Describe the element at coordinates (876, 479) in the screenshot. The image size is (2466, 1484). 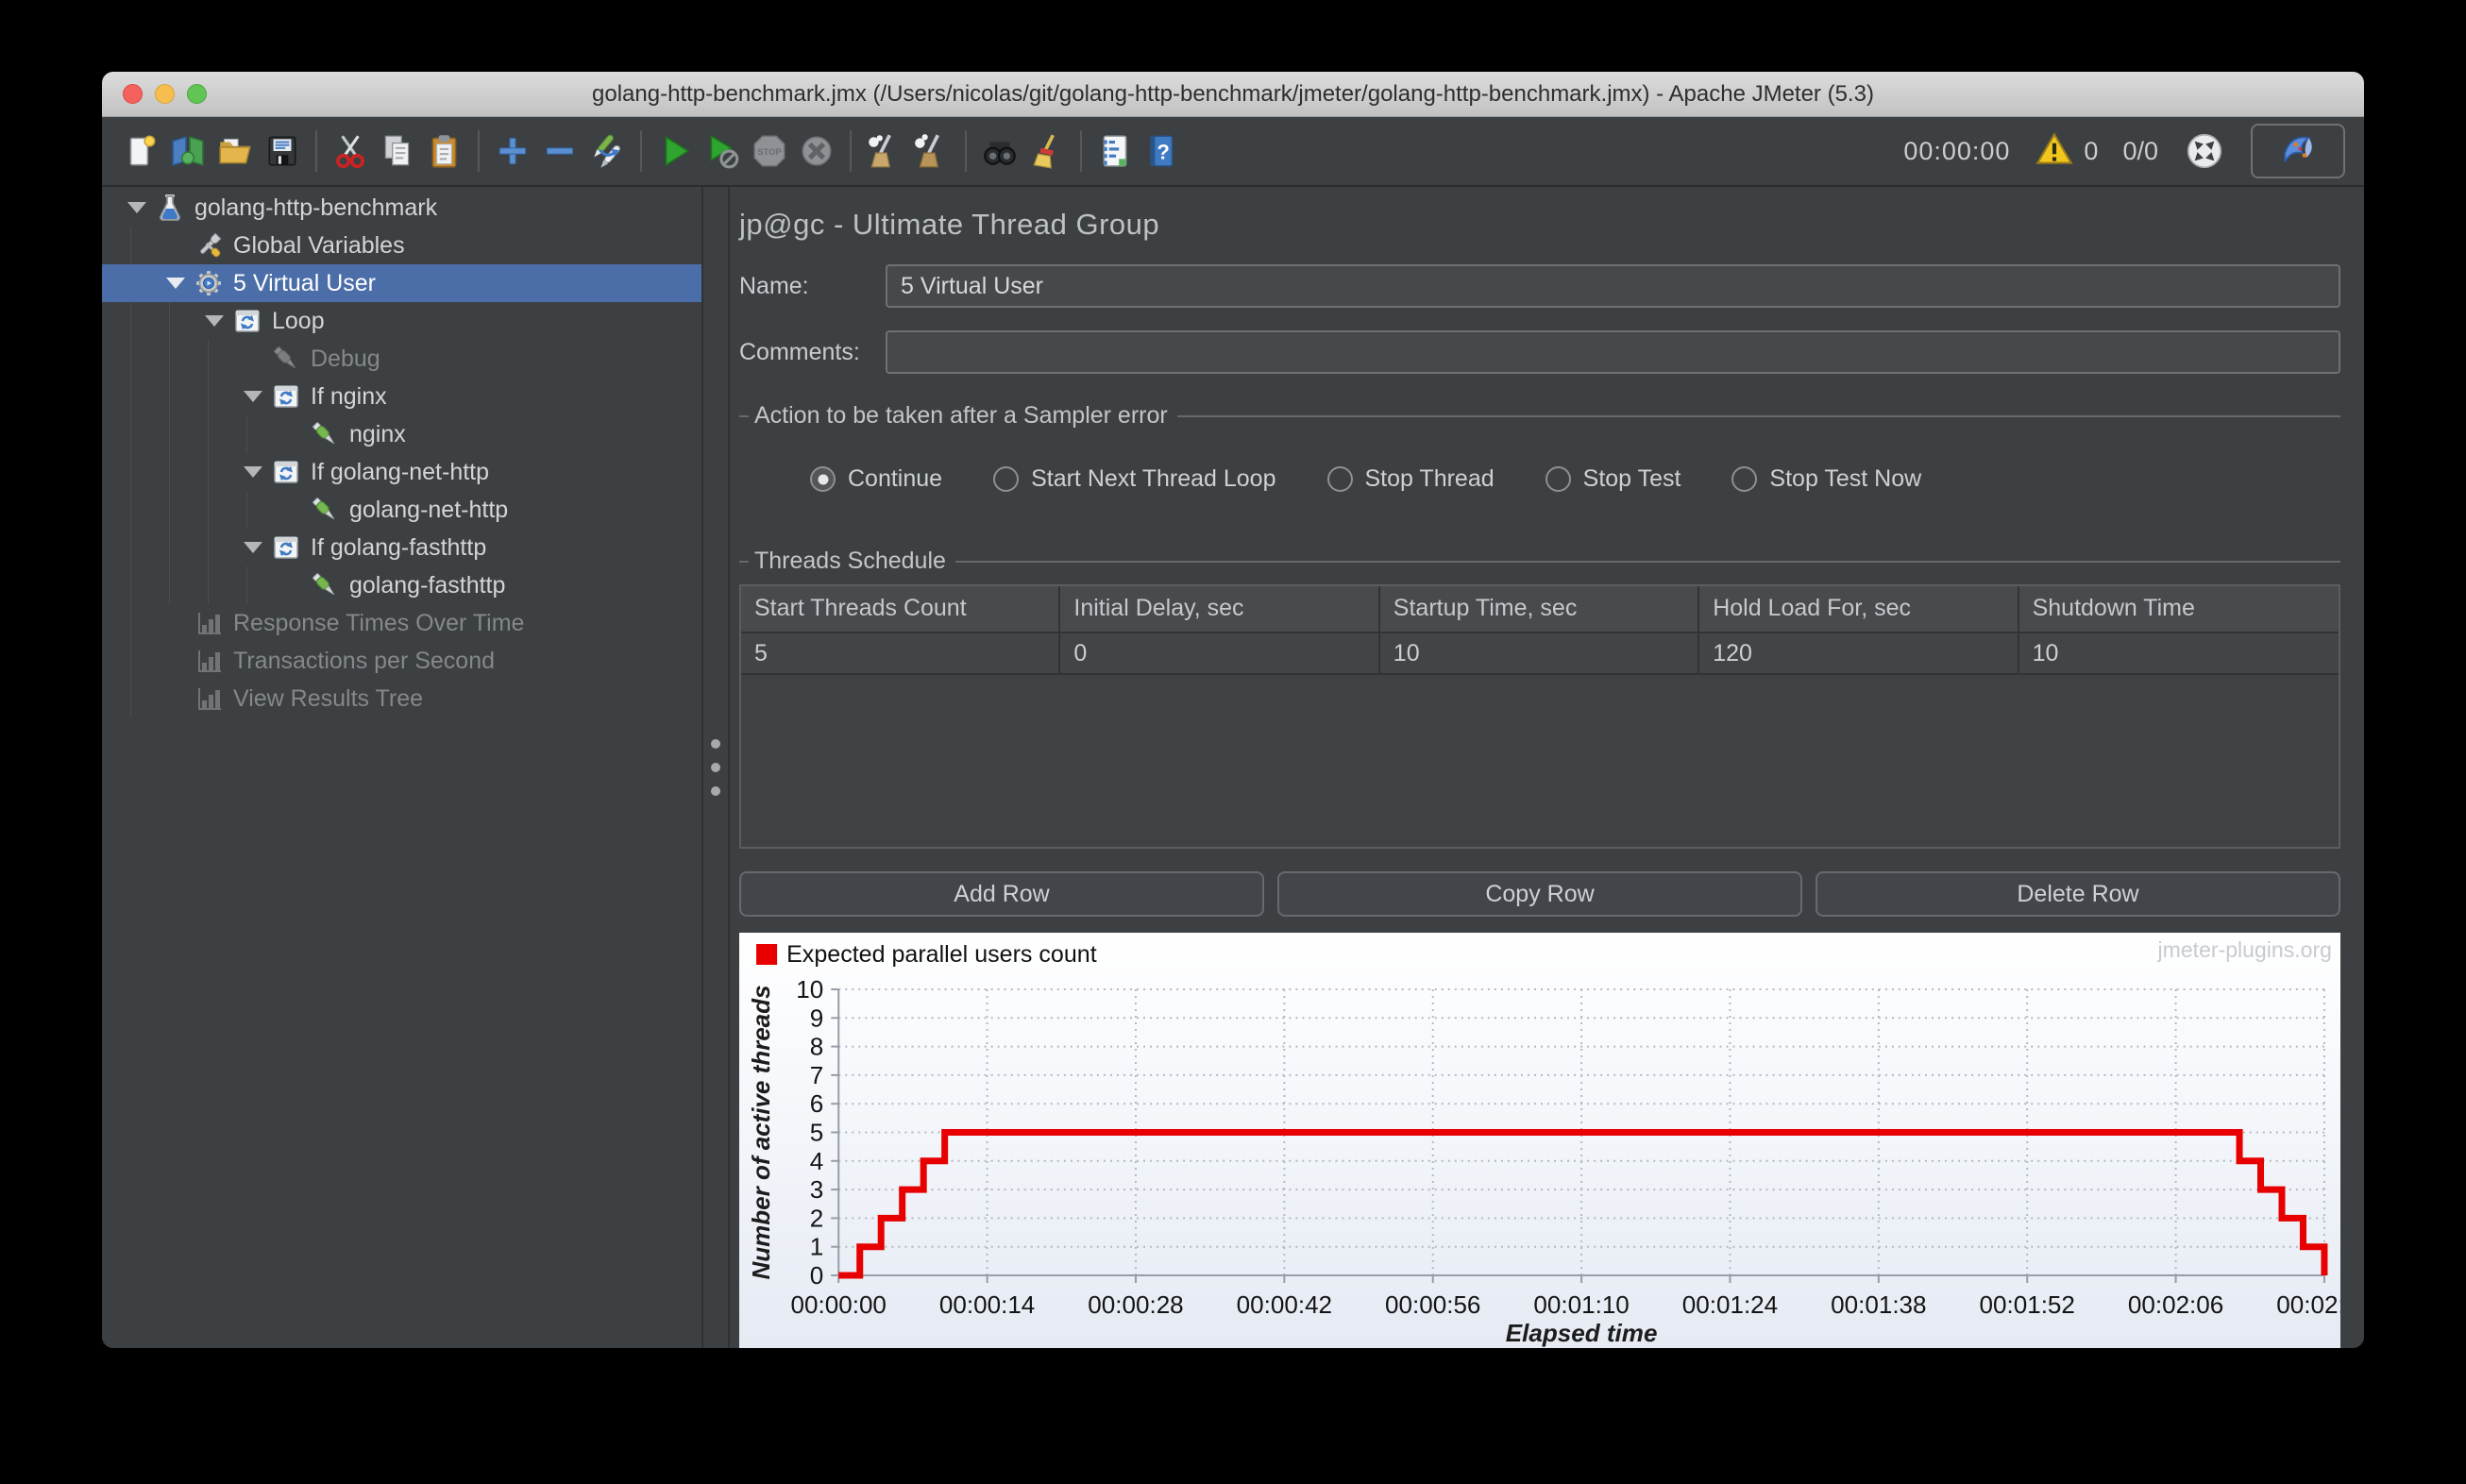
I see `radio-continue: Continue` at that location.